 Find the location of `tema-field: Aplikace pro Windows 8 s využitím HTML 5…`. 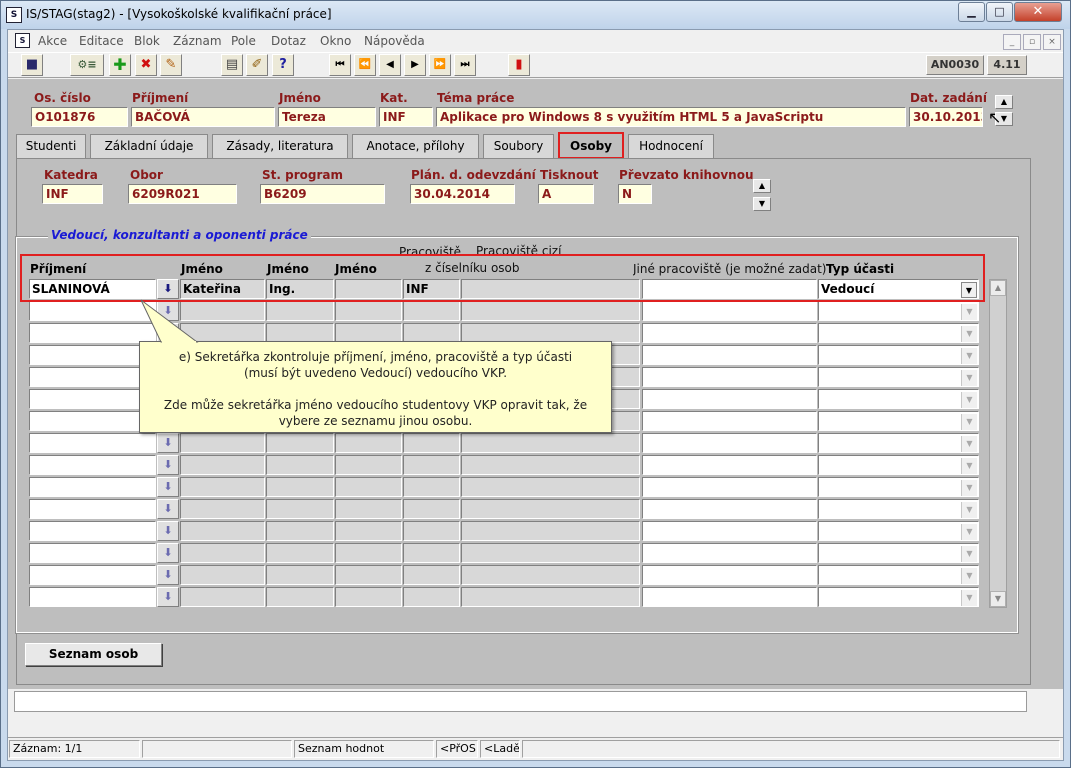

tema-field: Aplikace pro Windows 8 s využitím HTML 5… is located at coordinates (671, 117).